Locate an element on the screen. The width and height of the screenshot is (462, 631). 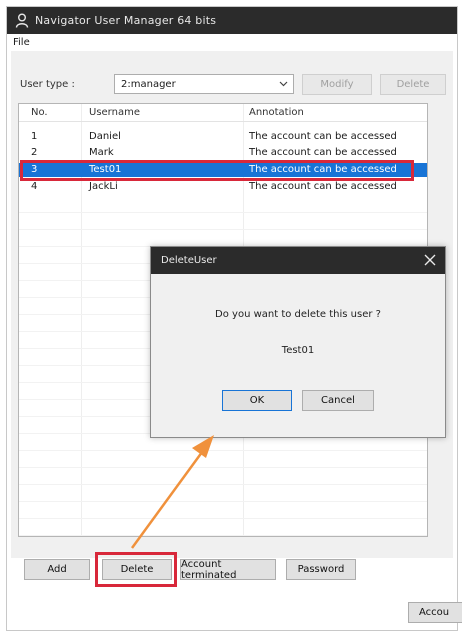
cell-username: Daniel is located at coordinates (105, 136).